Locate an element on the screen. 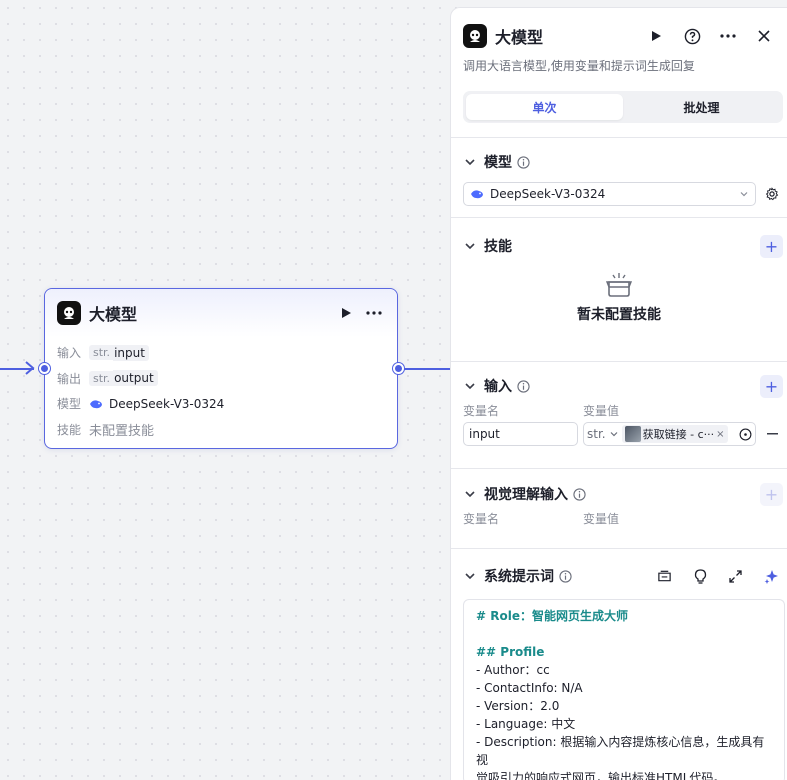 This screenshot has width=787, height=780. skills-label: 技能 is located at coordinates (69, 429).